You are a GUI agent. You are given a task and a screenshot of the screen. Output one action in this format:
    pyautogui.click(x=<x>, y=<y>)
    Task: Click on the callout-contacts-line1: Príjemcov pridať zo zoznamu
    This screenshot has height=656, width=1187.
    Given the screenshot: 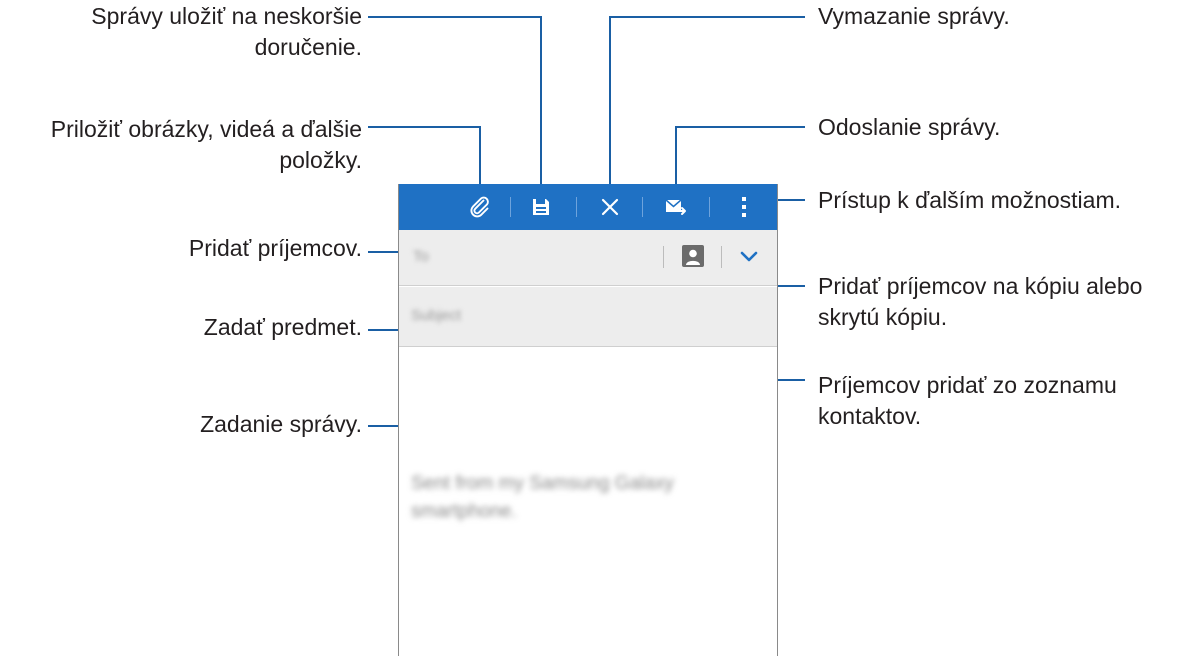 What is the action you would take?
    pyautogui.click(x=967, y=385)
    